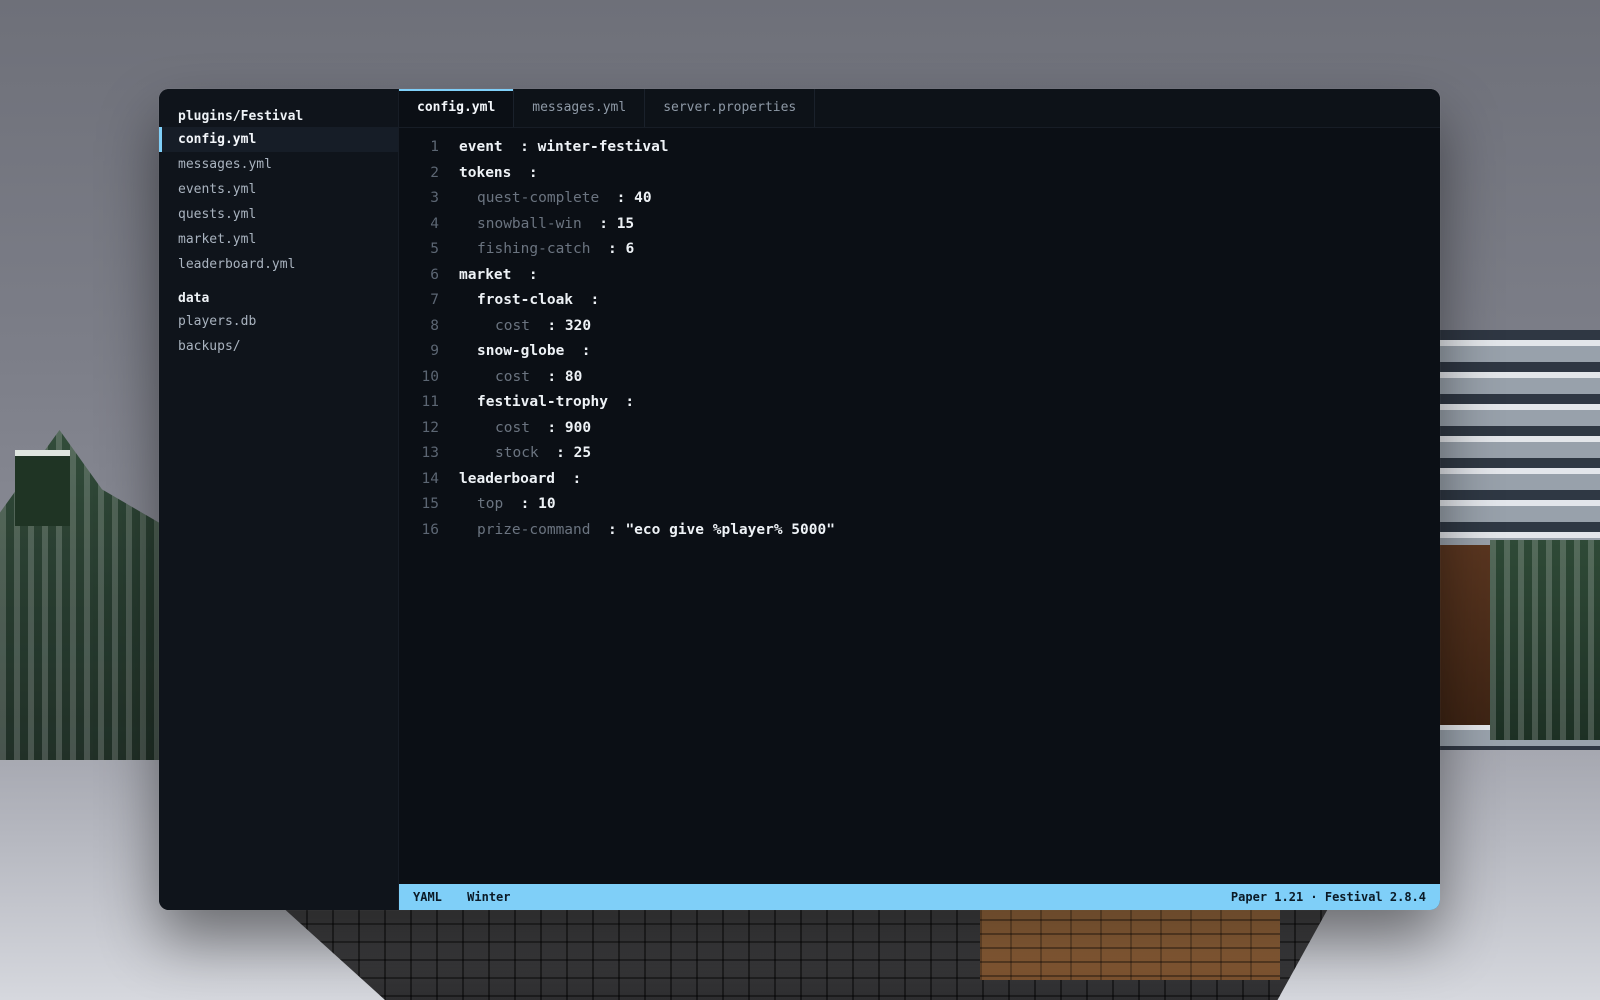  What do you see at coordinates (919, 199) in the screenshot?
I see `code-line: 3 quest-complete : 40` at bounding box center [919, 199].